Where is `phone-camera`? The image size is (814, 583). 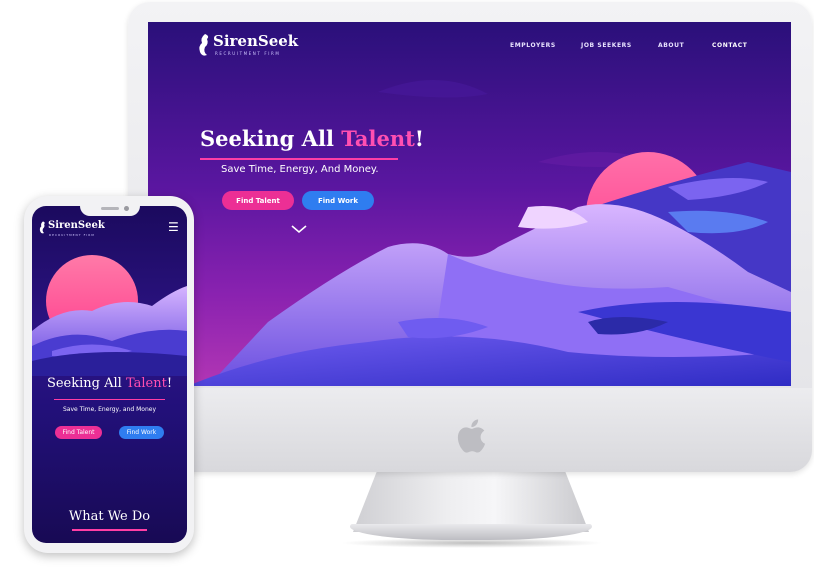 phone-camera is located at coordinates (126, 208).